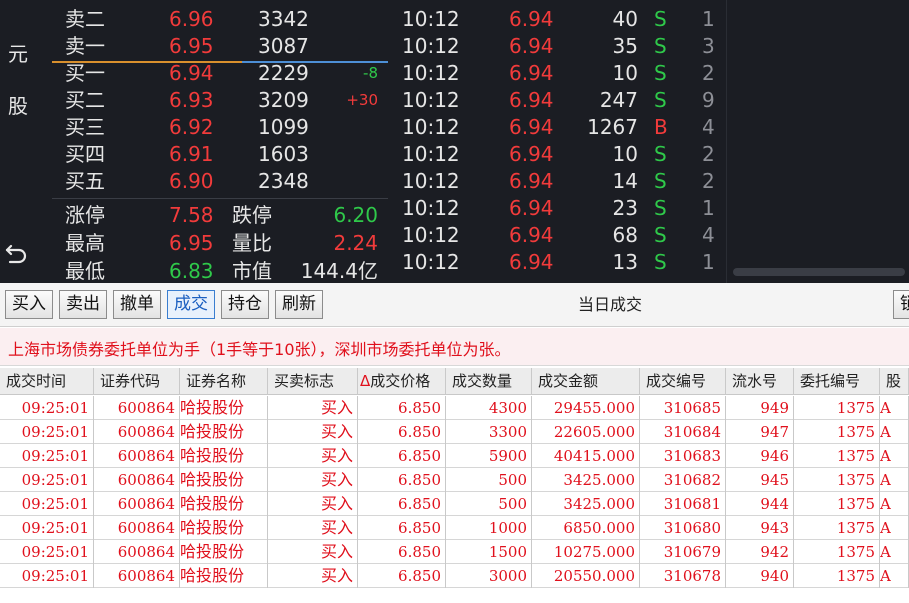  Describe the element at coordinates (47, 456) in the screenshot. I see `table-cell: 09:25:01` at that location.